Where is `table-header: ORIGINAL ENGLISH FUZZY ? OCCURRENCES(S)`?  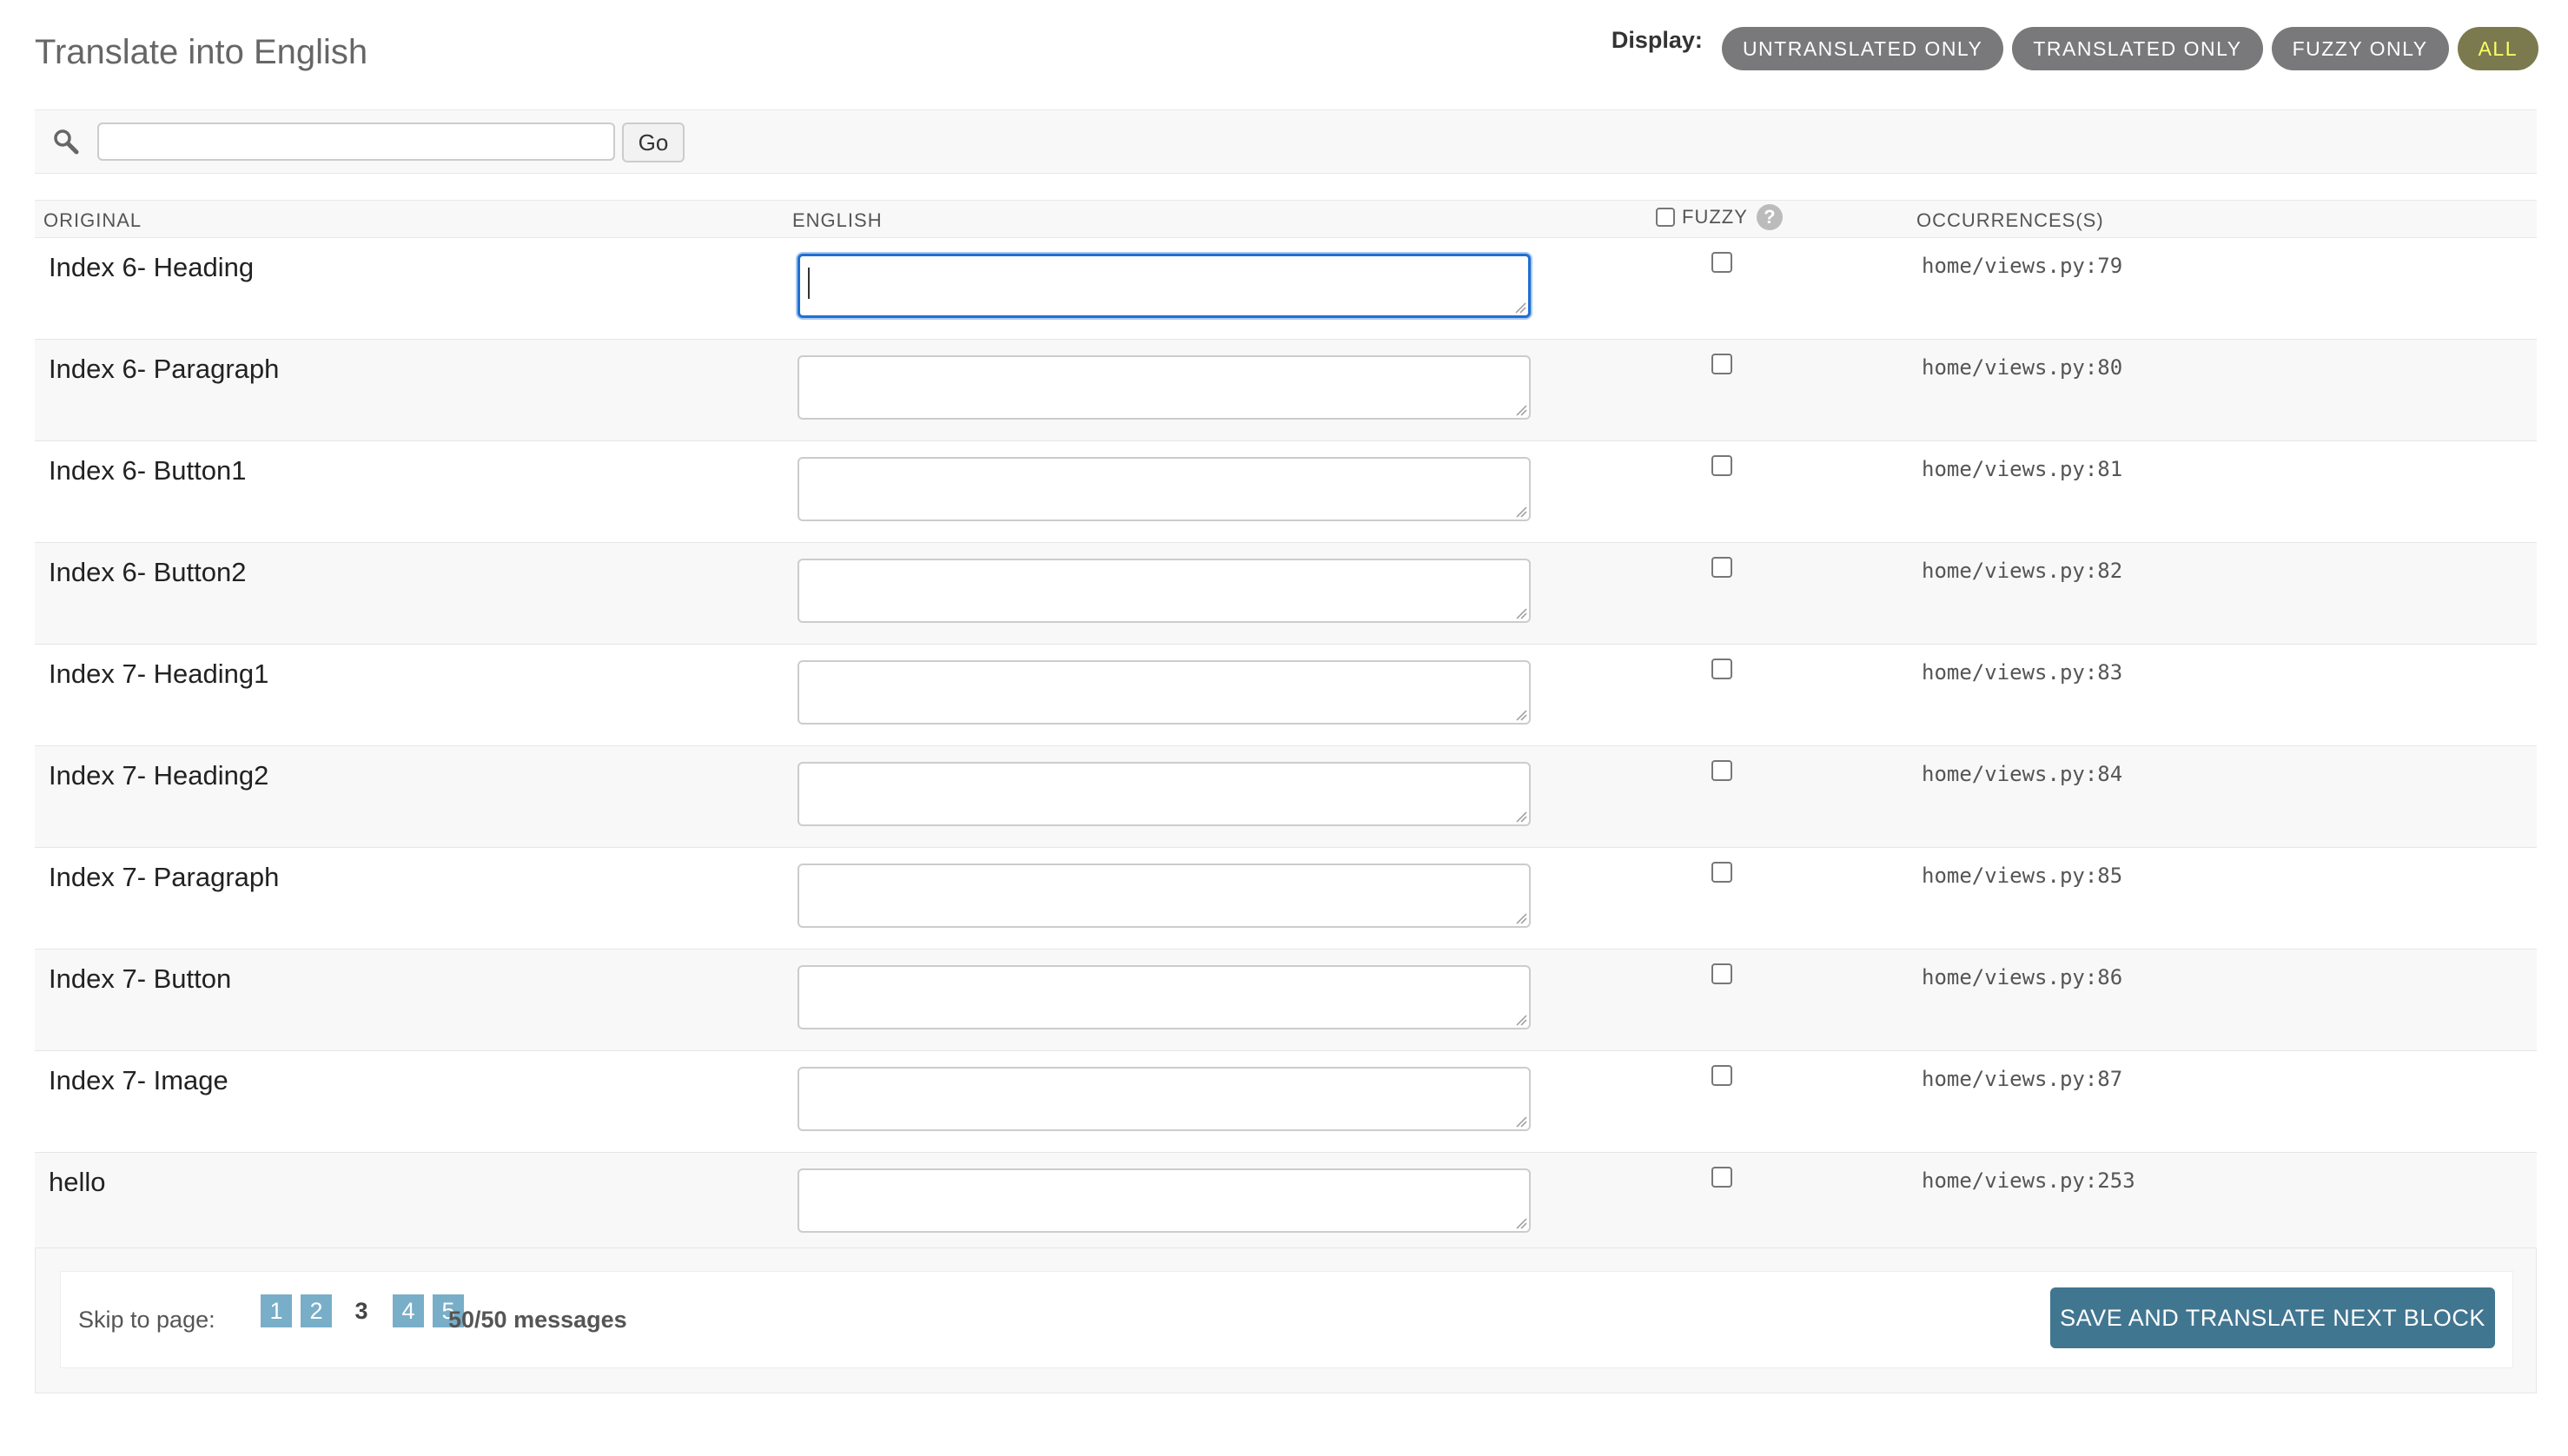 table-header: ORIGINAL ENGLISH FUZZY ? OCCURRENCES(S) is located at coordinates (1286, 219).